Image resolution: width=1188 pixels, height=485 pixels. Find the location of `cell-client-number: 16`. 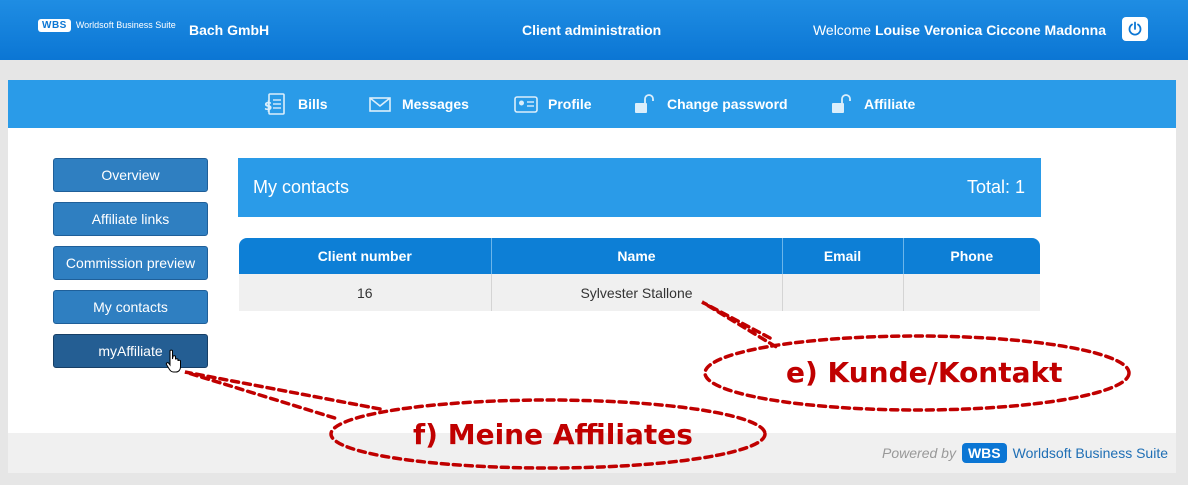

cell-client-number: 16 is located at coordinates (365, 292).